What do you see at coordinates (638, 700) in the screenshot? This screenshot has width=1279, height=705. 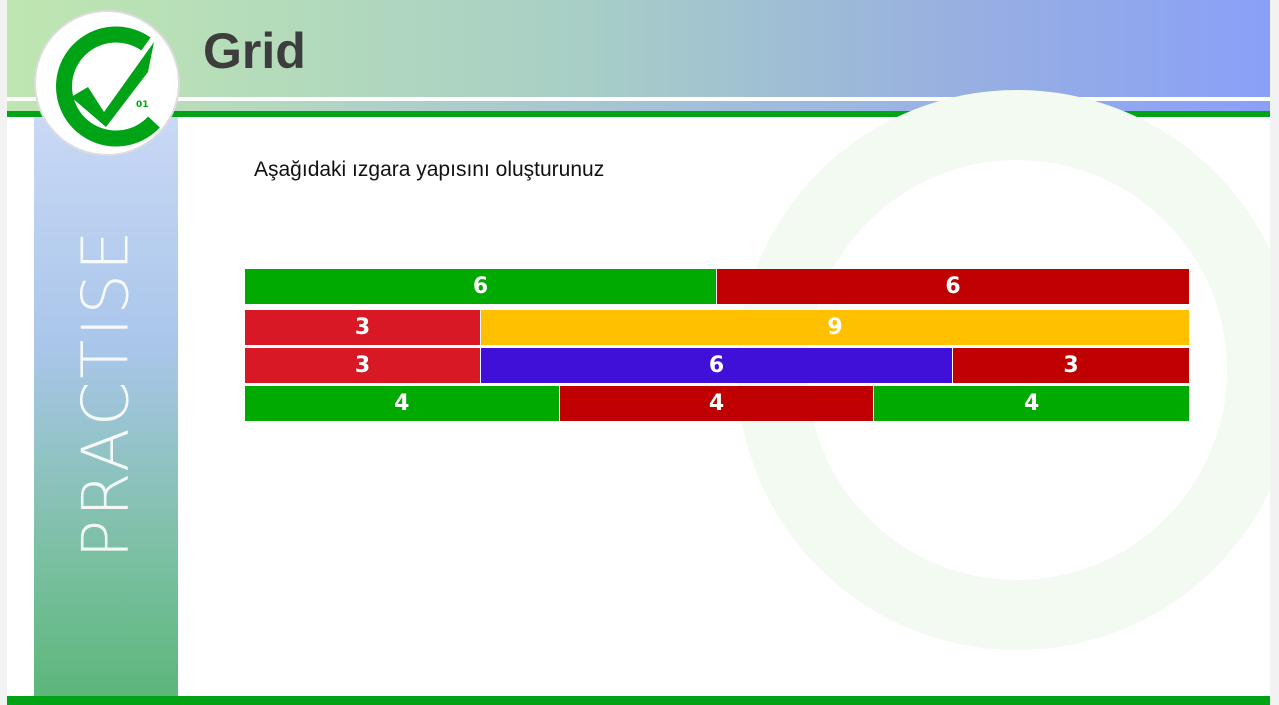 I see `footer-bar` at bounding box center [638, 700].